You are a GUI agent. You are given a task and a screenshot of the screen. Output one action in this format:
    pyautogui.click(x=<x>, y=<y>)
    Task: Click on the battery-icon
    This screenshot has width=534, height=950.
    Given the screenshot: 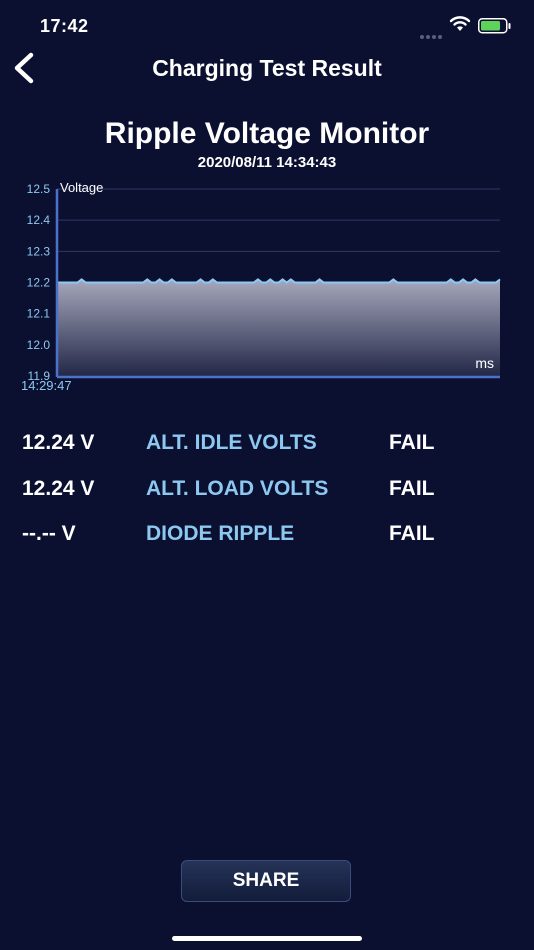 What is the action you would take?
    pyautogui.click(x=494, y=26)
    